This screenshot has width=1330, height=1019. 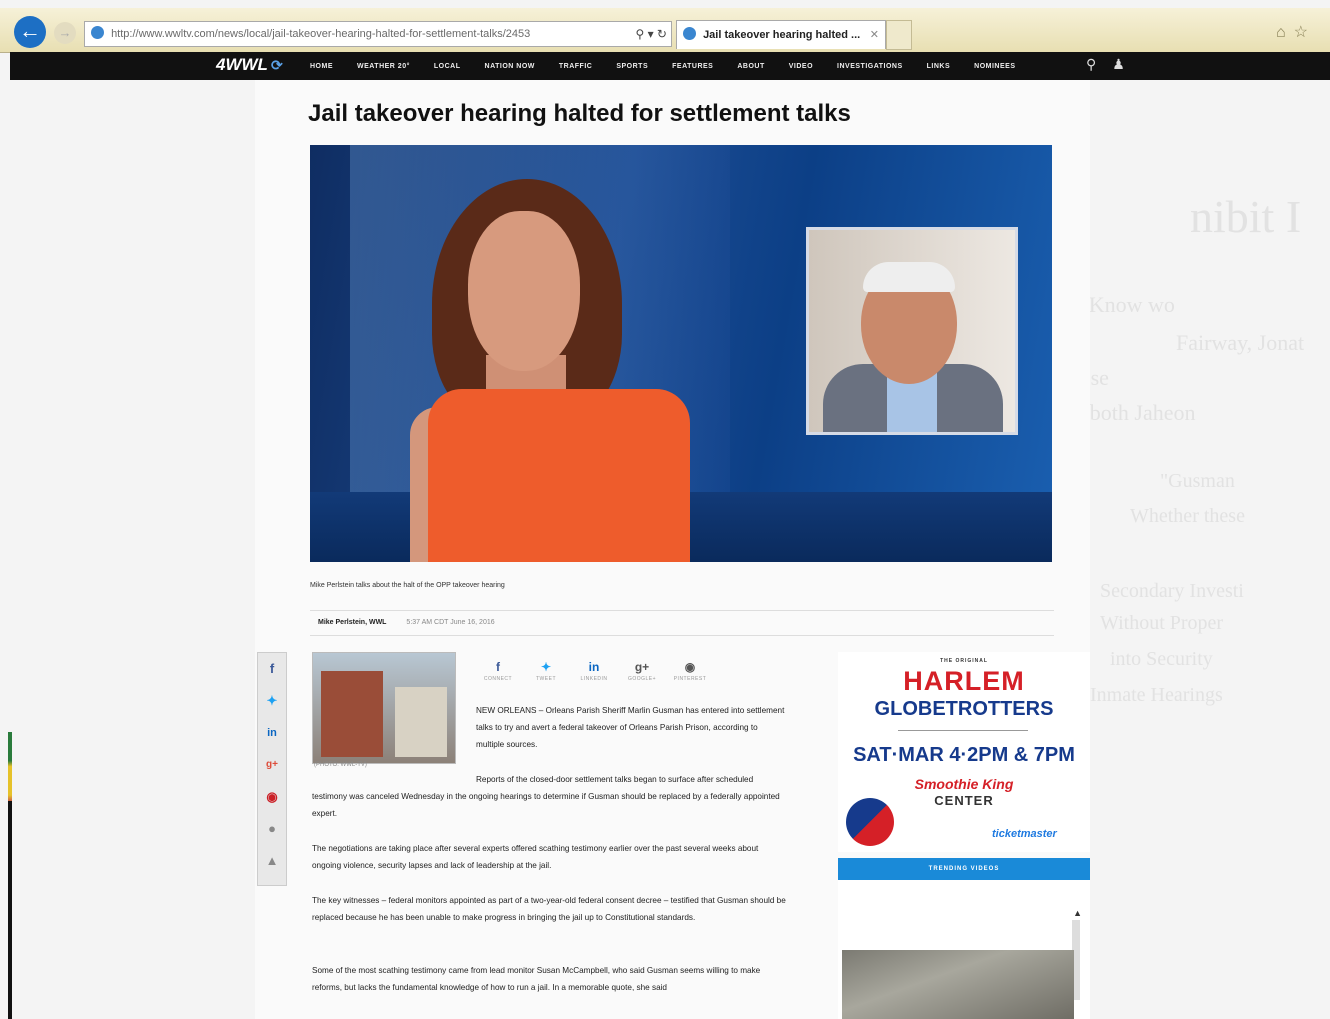 What do you see at coordinates (870, 822) in the screenshot?
I see `globetrotters-ball-icon` at bounding box center [870, 822].